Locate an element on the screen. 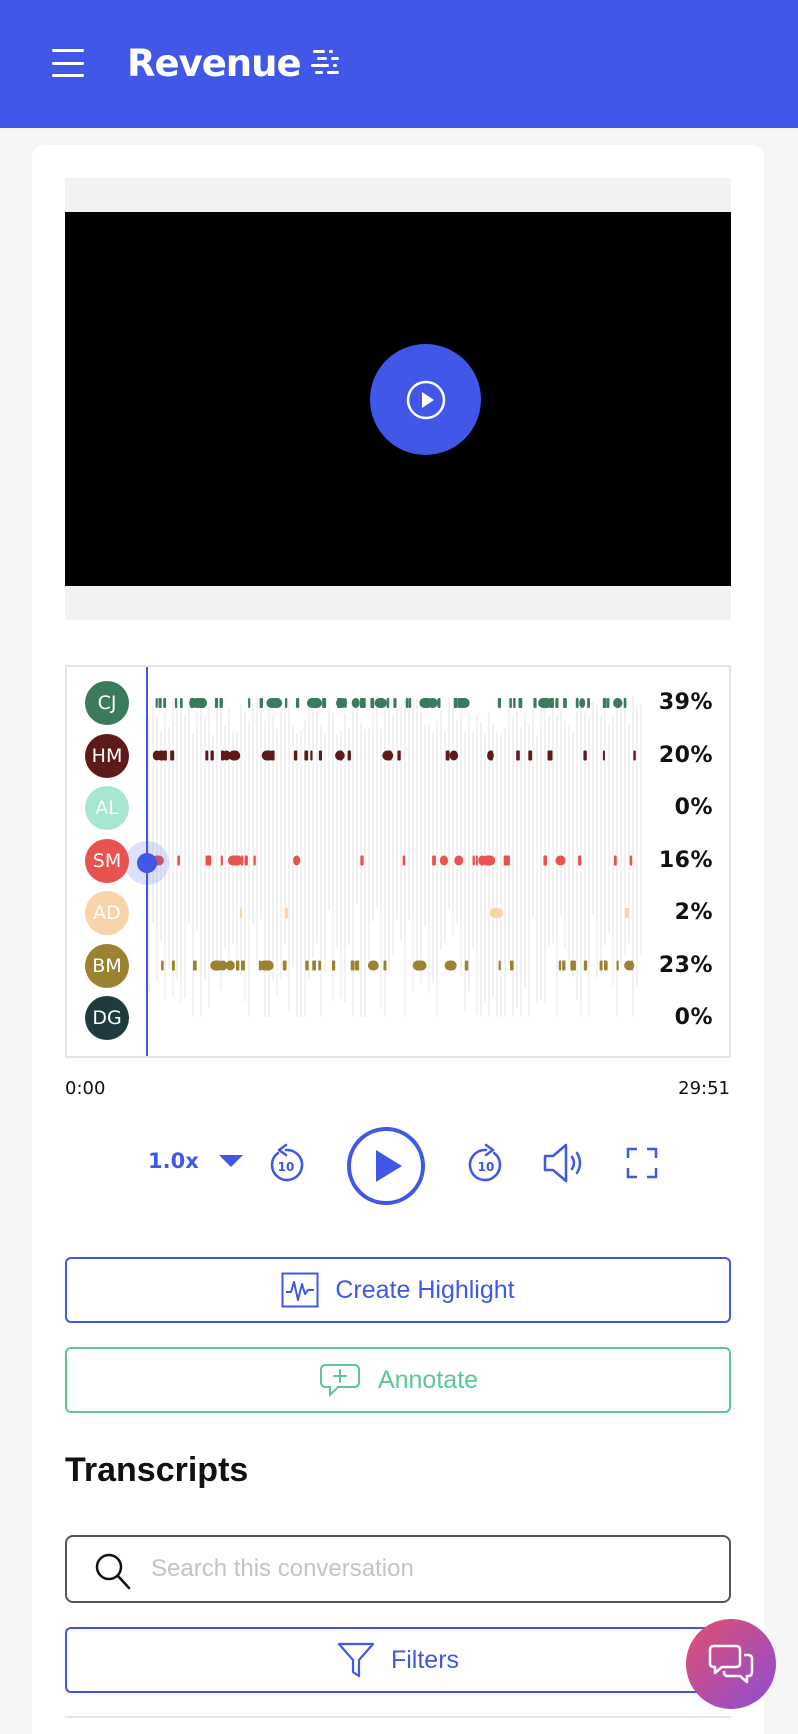 This screenshot has width=798, height=1734. speaker-activity-tracks is located at coordinates (395, 862).